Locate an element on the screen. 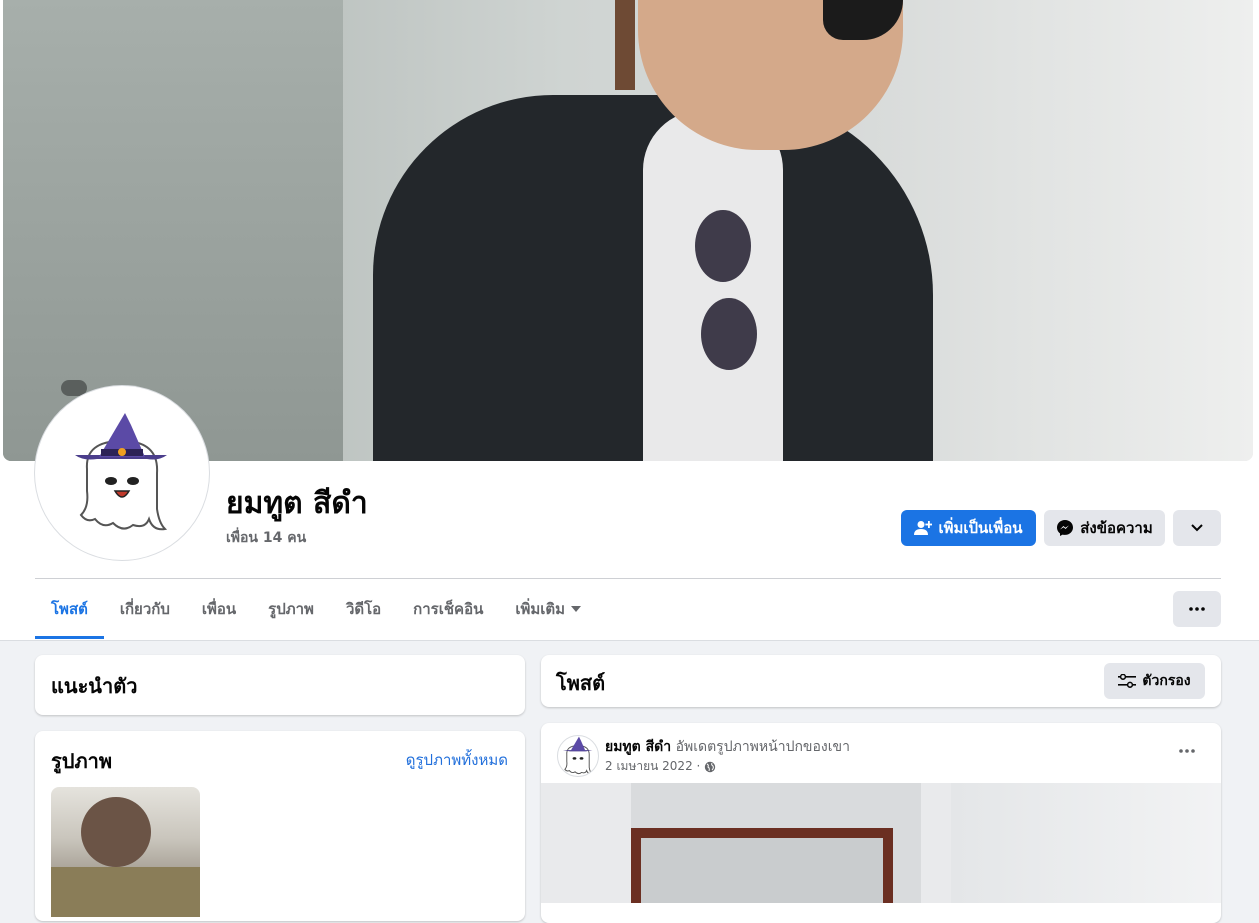 This screenshot has width=1259, height=923. tab-videos: วิดีโอ is located at coordinates (363, 609).